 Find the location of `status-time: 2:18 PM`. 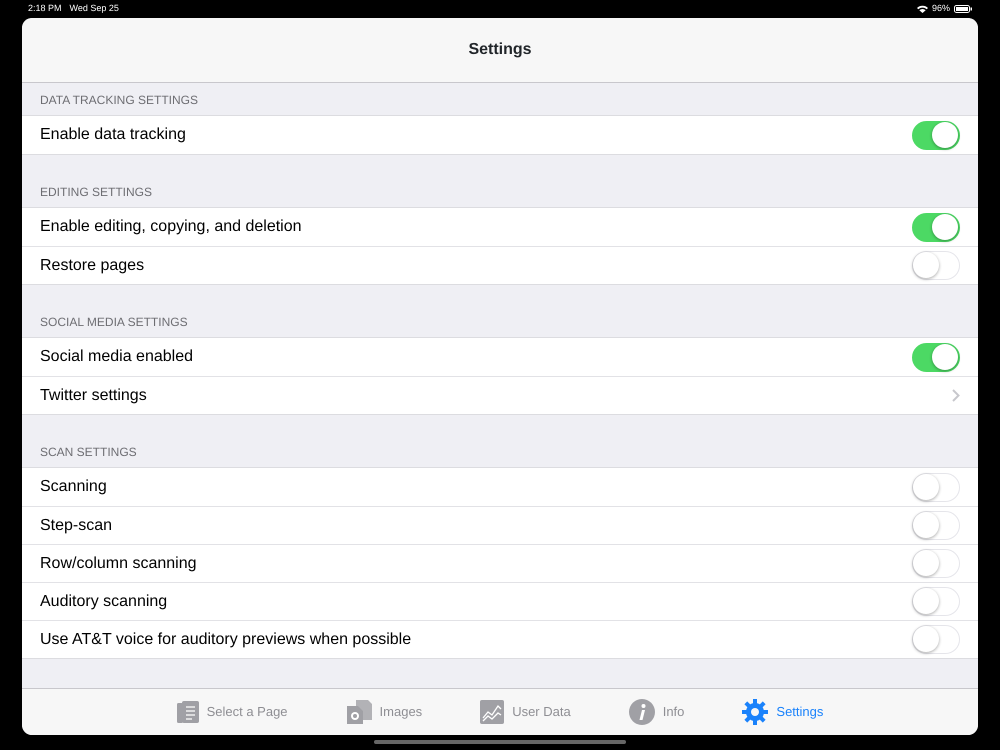

status-time: 2:18 PM is located at coordinates (45, 9).